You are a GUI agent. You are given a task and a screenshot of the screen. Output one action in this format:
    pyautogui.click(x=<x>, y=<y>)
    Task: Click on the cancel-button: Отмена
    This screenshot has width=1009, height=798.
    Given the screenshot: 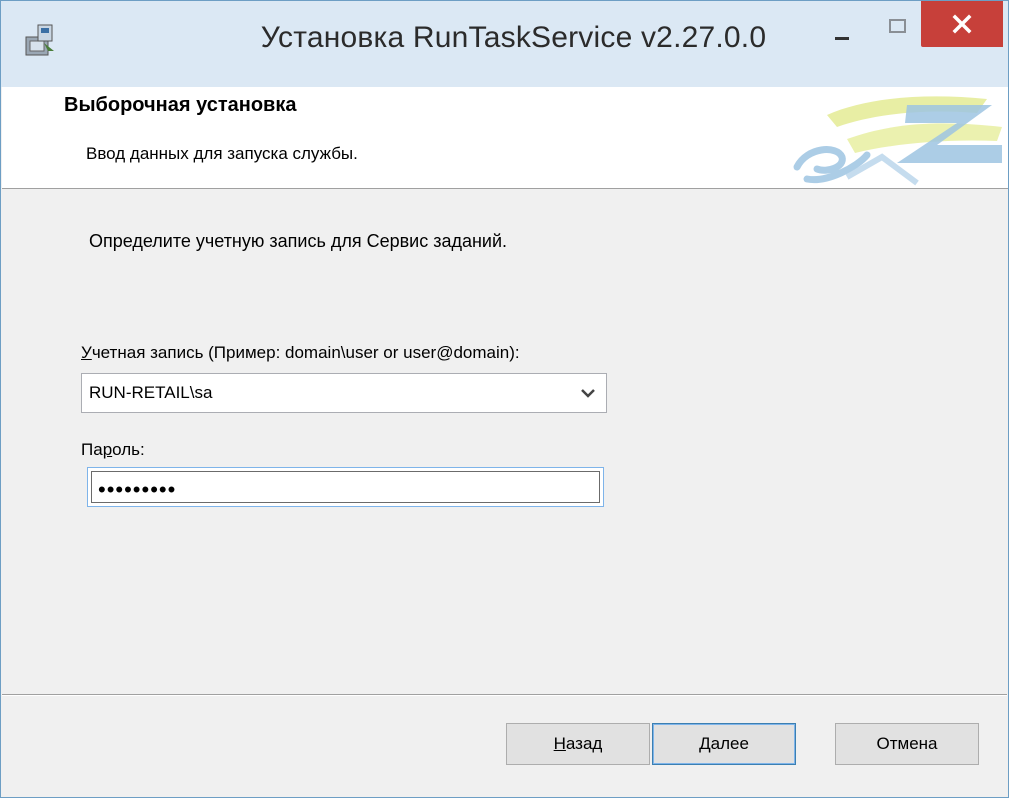 What is the action you would take?
    pyautogui.click(x=907, y=744)
    